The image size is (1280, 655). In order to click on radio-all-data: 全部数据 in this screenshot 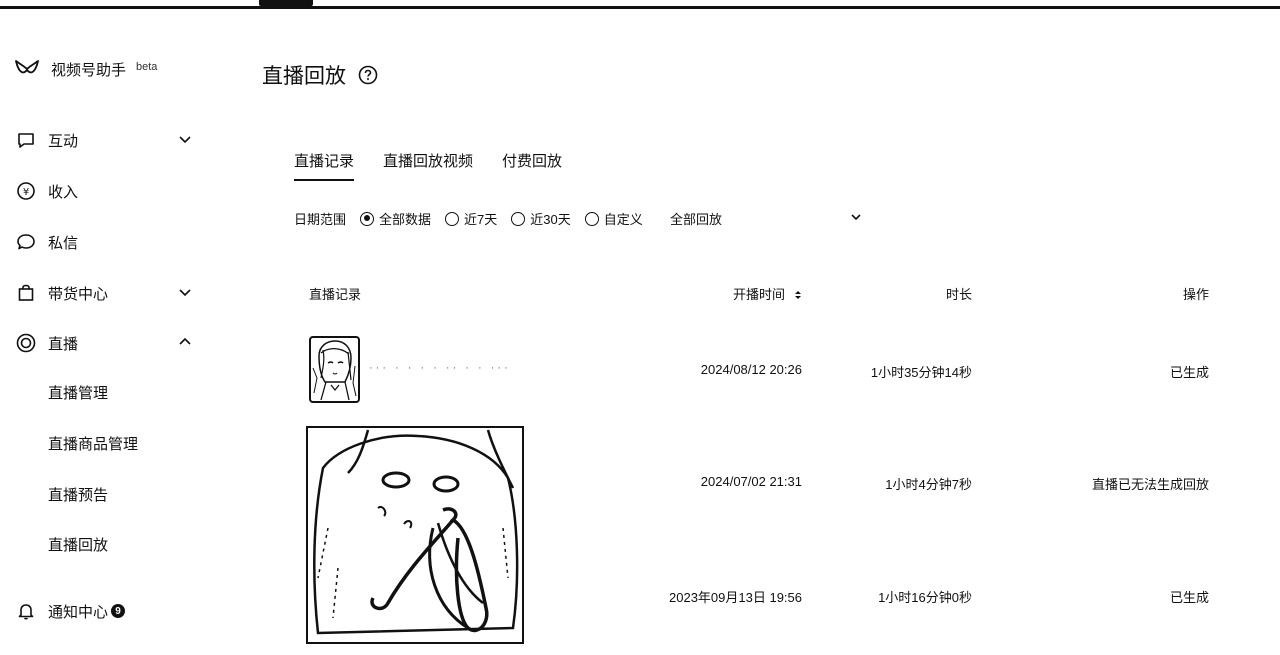, I will do `click(395, 218)`.